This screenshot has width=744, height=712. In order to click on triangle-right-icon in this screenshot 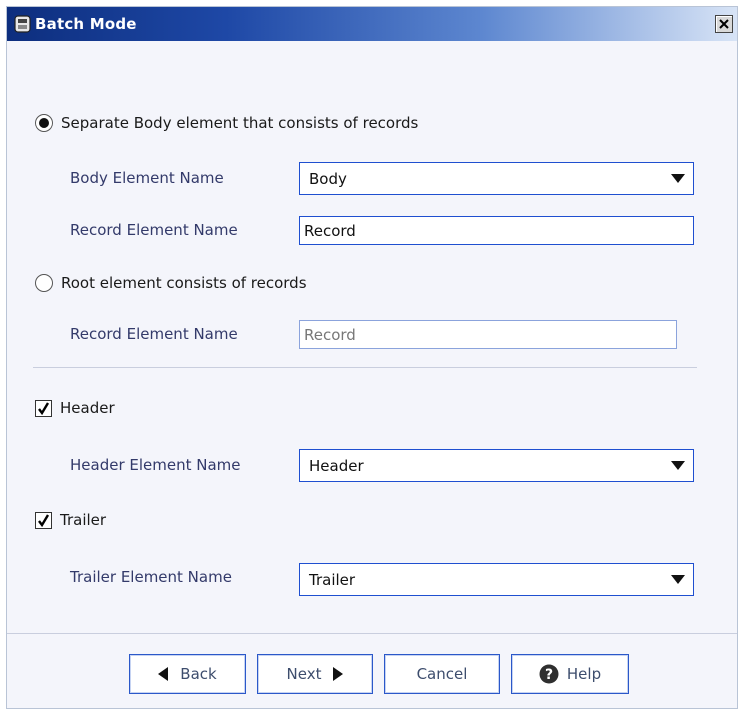, I will do `click(338, 674)`.